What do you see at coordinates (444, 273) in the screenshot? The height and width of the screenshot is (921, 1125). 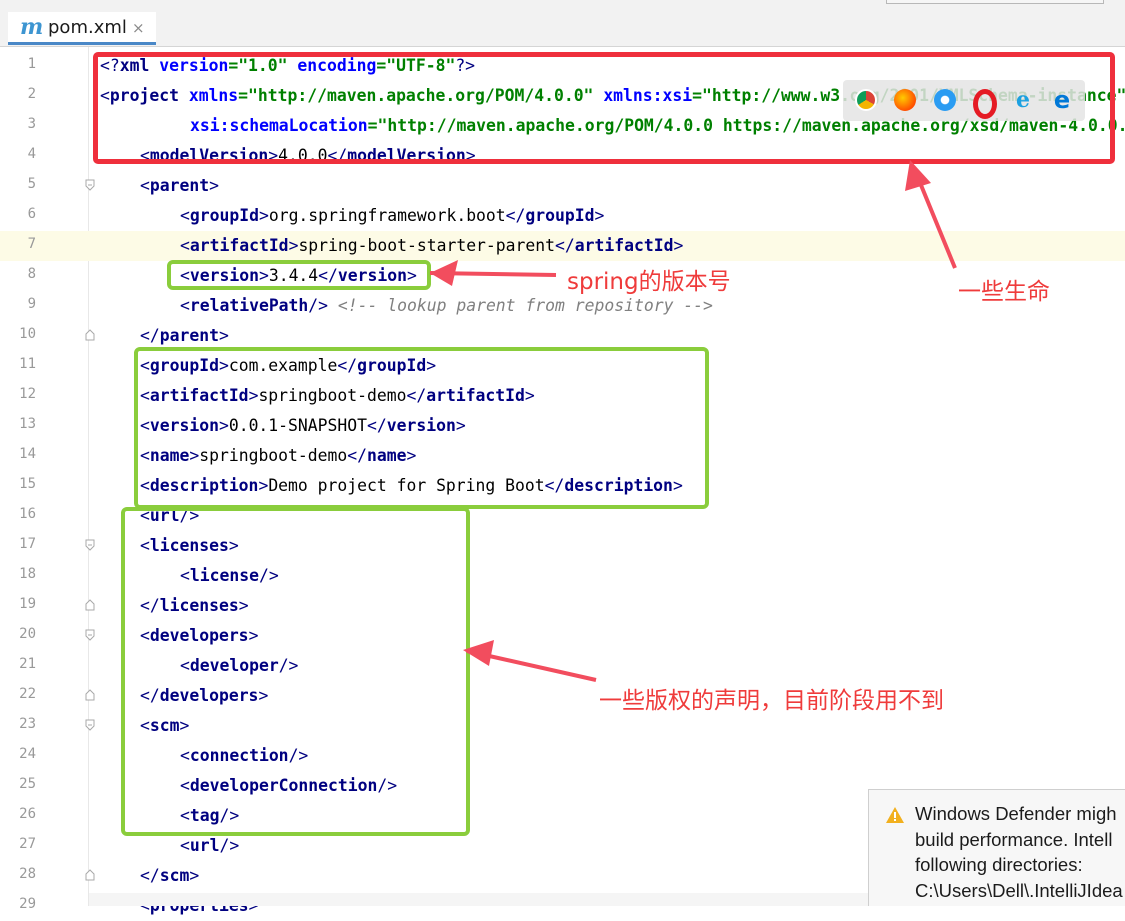 I see `arrow-version-head` at bounding box center [444, 273].